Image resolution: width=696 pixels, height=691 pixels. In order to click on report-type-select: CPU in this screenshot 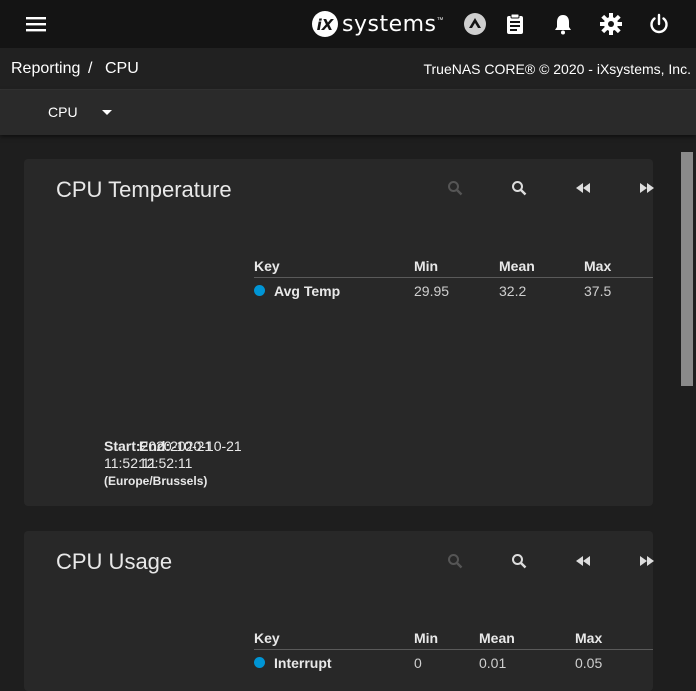, I will do `click(80, 112)`.